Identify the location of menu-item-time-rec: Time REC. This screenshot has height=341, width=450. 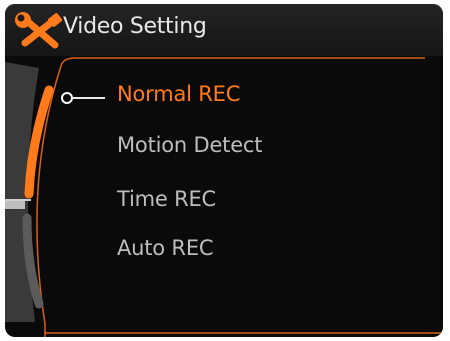
(166, 199).